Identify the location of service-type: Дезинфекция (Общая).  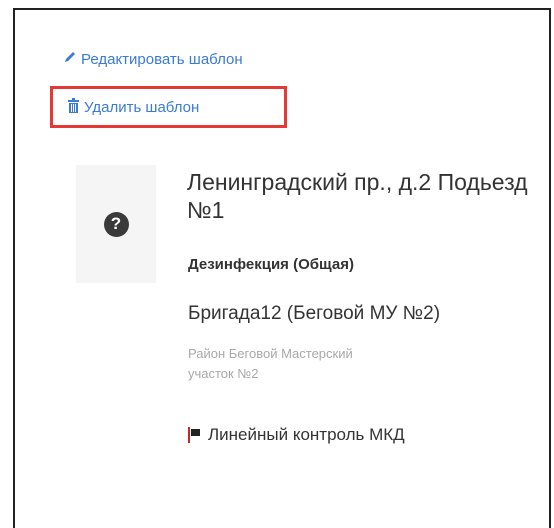
(271, 264).